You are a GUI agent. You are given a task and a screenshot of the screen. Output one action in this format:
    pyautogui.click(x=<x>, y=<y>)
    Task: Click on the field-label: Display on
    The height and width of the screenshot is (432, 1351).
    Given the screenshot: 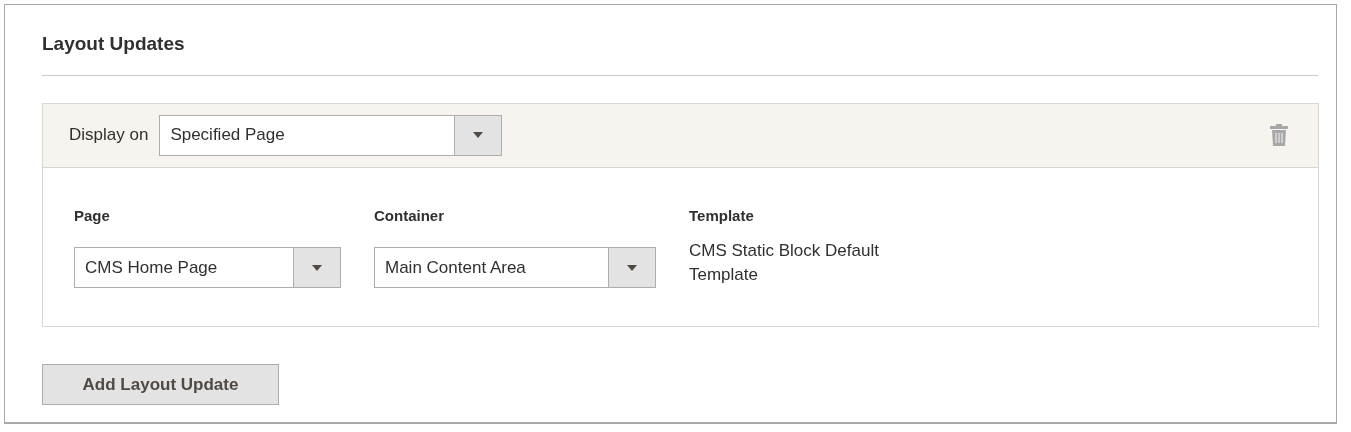 What is the action you would take?
    pyautogui.click(x=109, y=135)
    